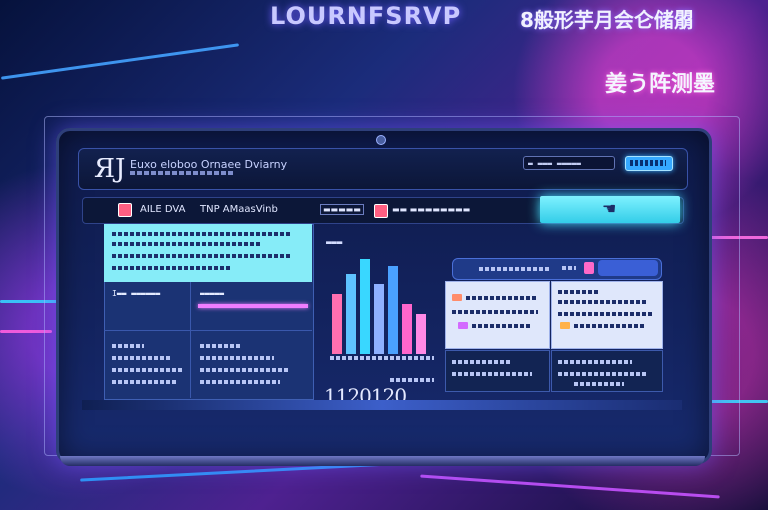 This screenshot has height=510, width=768. I want to click on info-card, so click(497, 315).